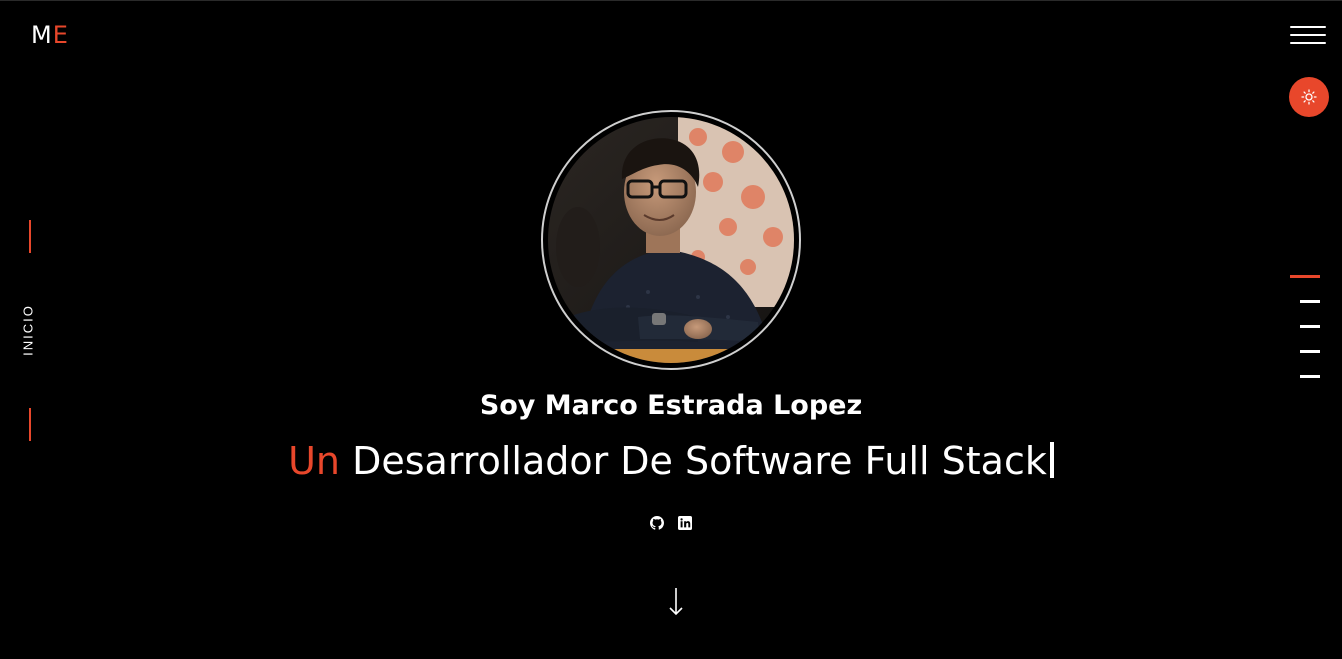  Describe the element at coordinates (657, 522) in the screenshot. I see `github-icon` at that location.